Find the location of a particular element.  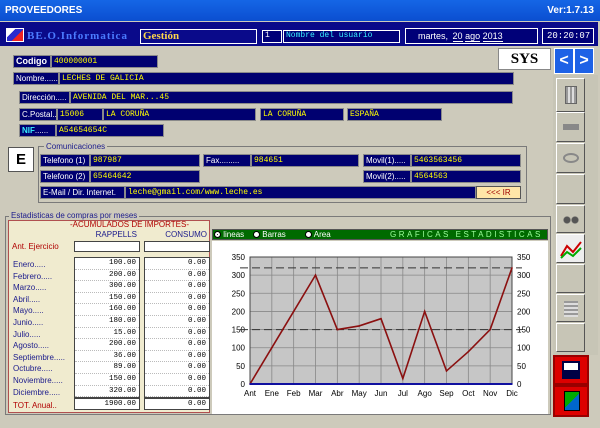

radio-area-icon is located at coordinates (308, 234).